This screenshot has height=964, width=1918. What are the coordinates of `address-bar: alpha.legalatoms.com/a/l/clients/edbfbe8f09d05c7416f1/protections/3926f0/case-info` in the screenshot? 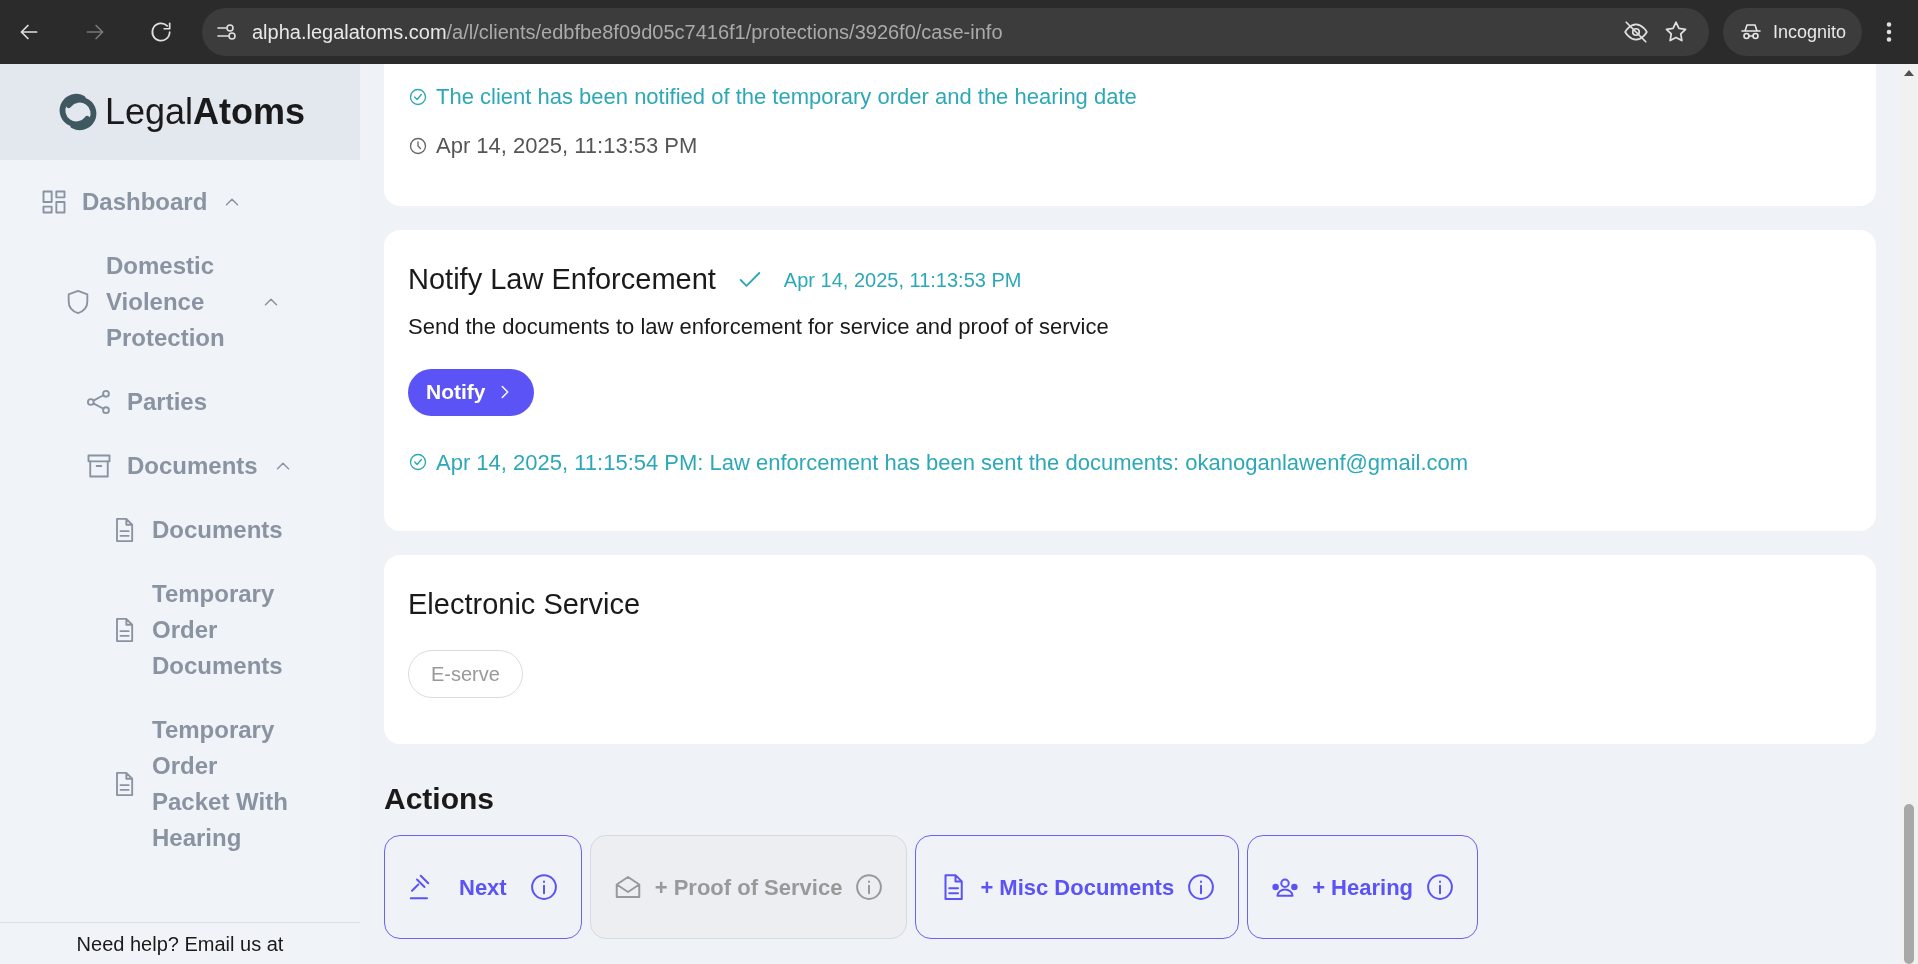 It's located at (955, 32).